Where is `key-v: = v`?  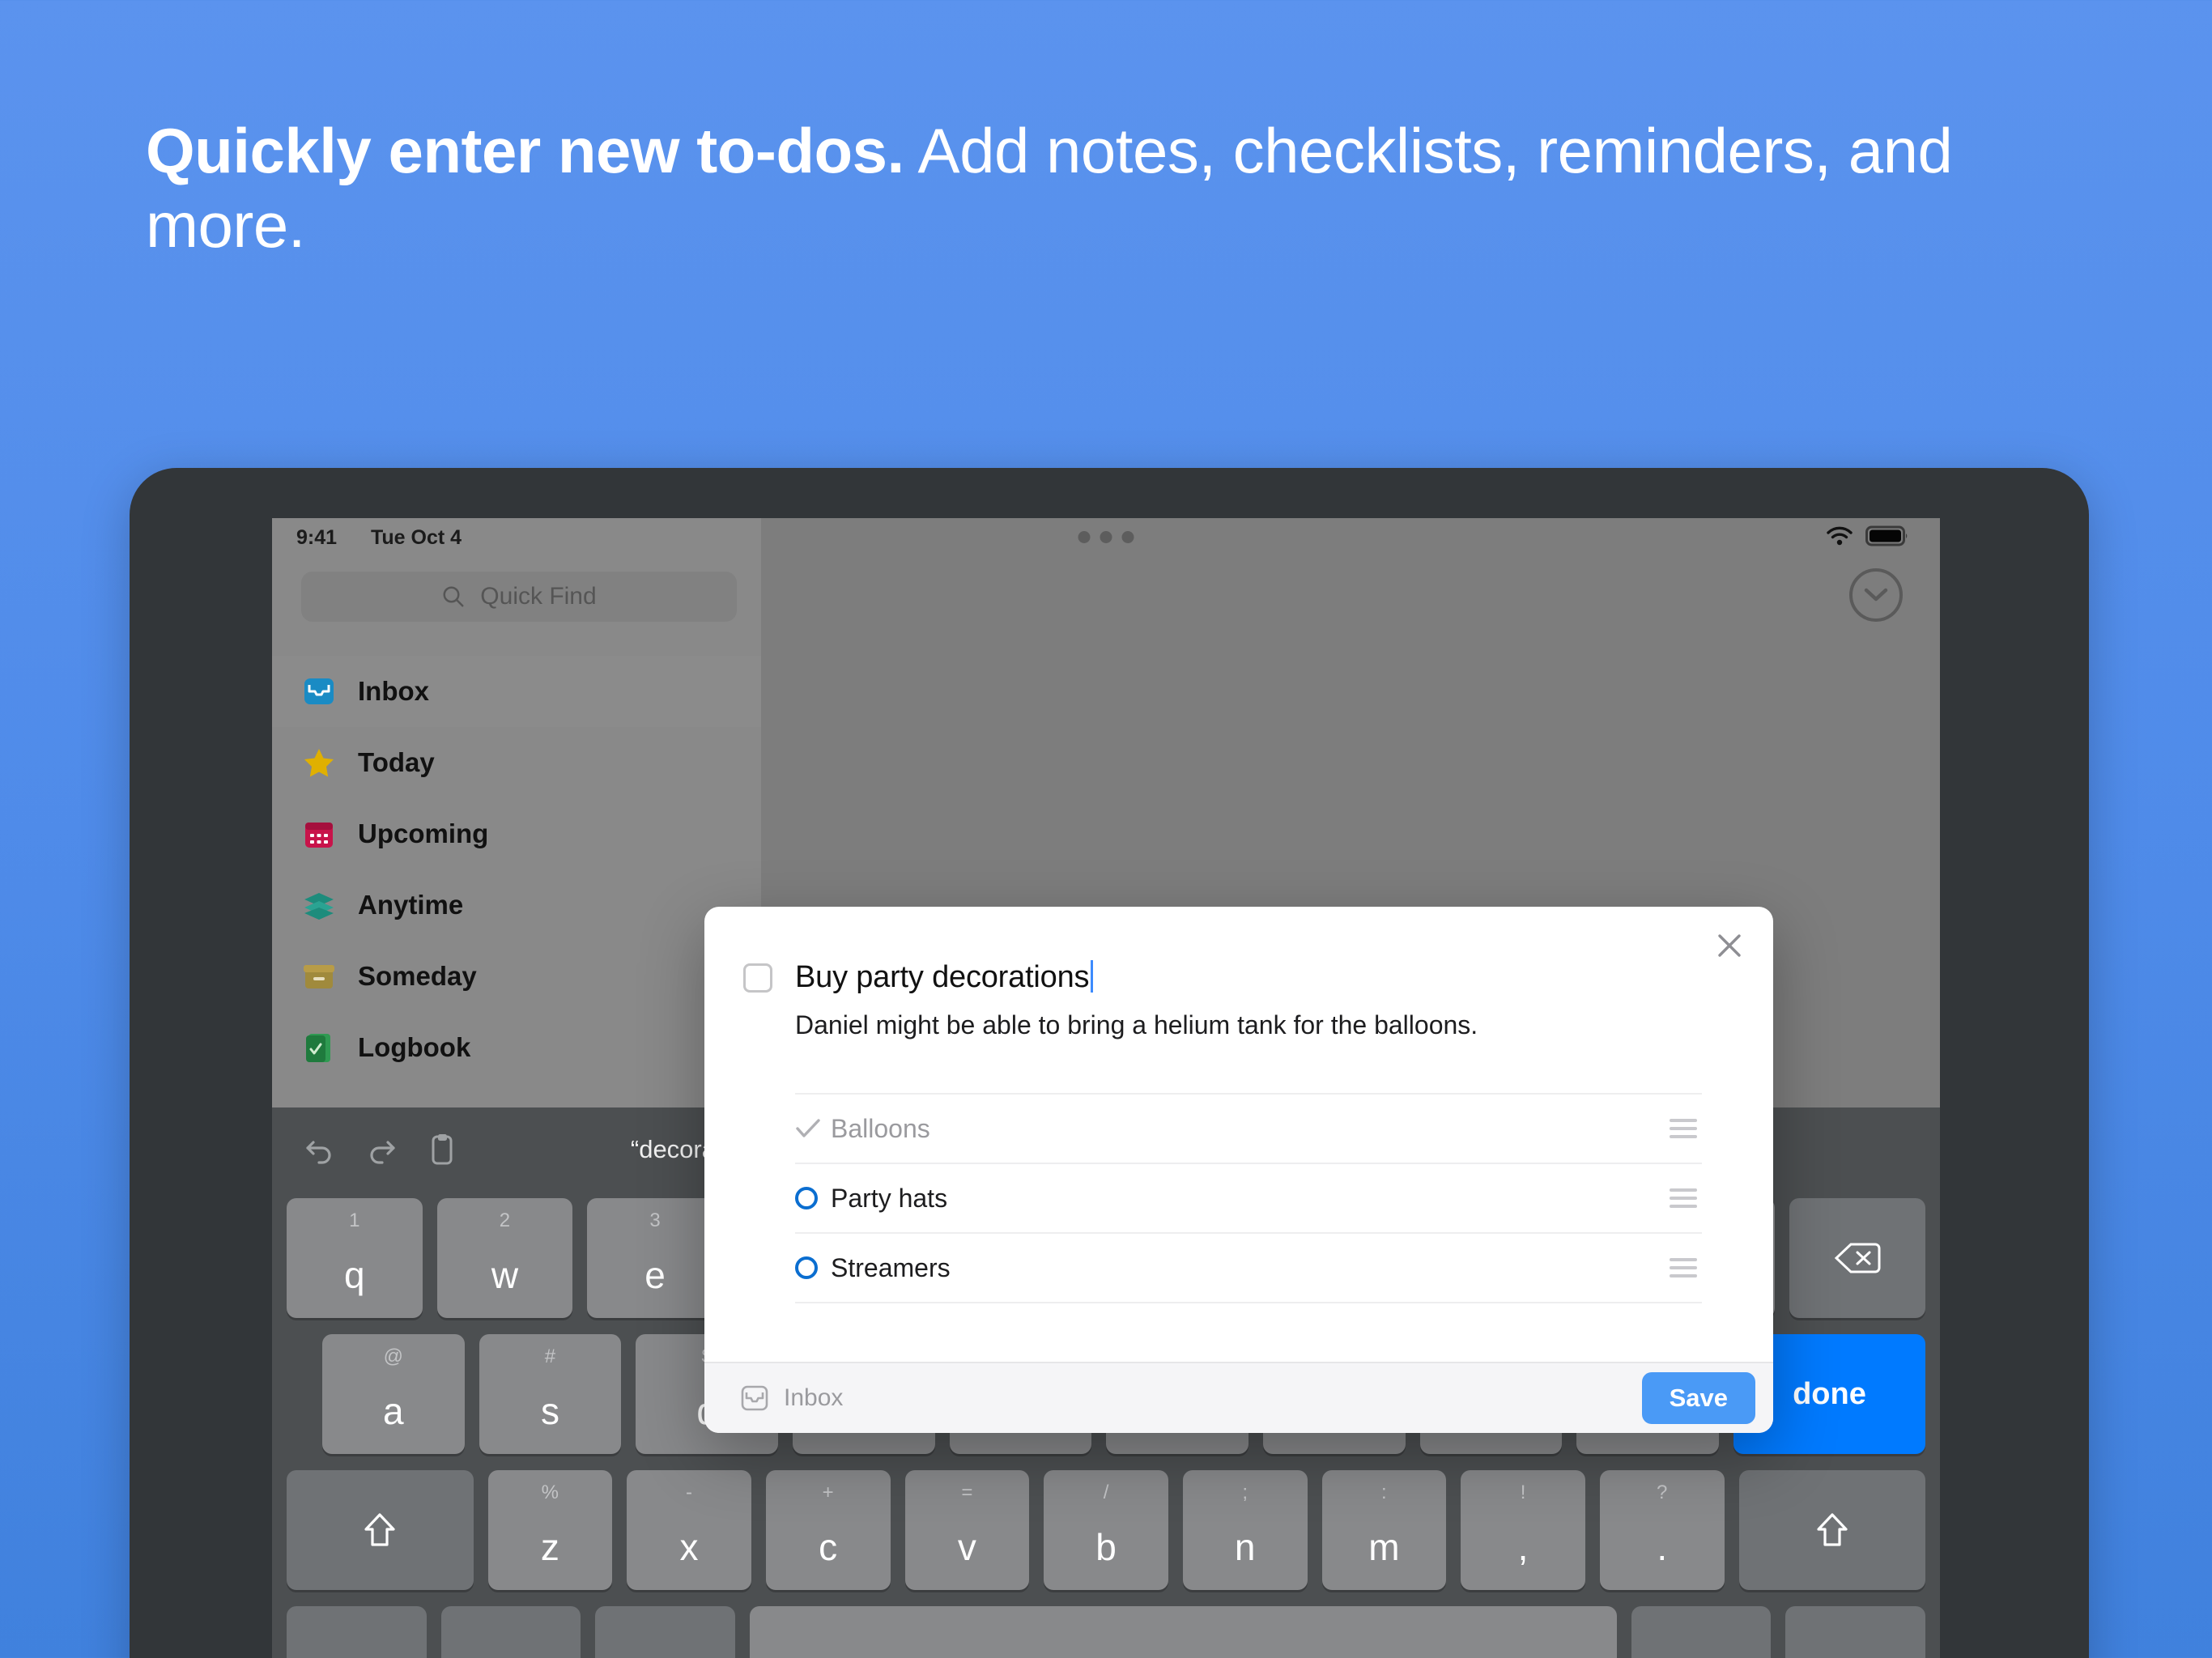
key-v: = v is located at coordinates (967, 1530).